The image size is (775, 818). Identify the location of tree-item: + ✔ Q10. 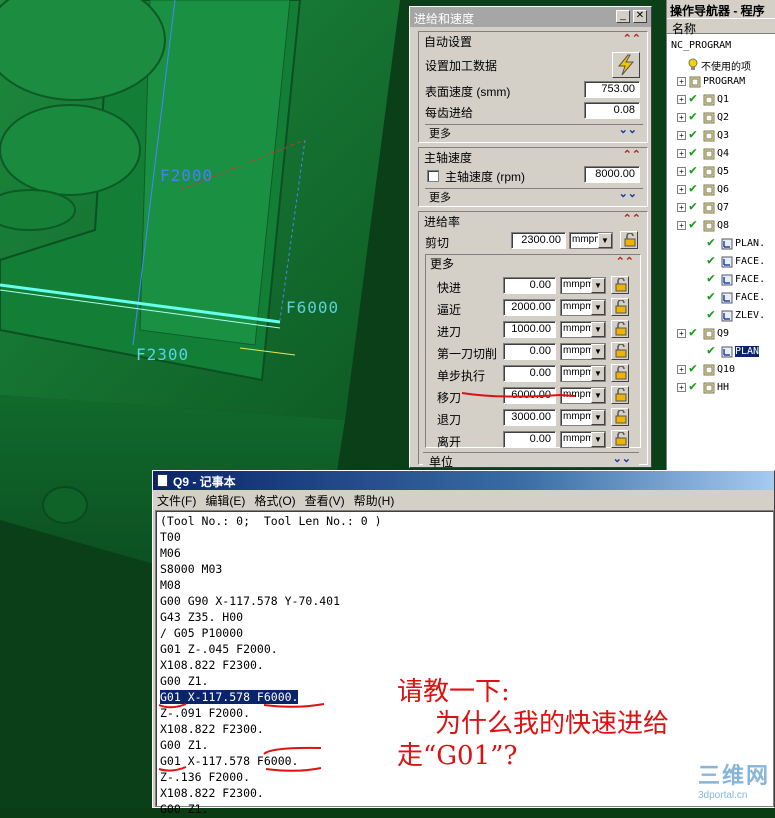
(721, 370).